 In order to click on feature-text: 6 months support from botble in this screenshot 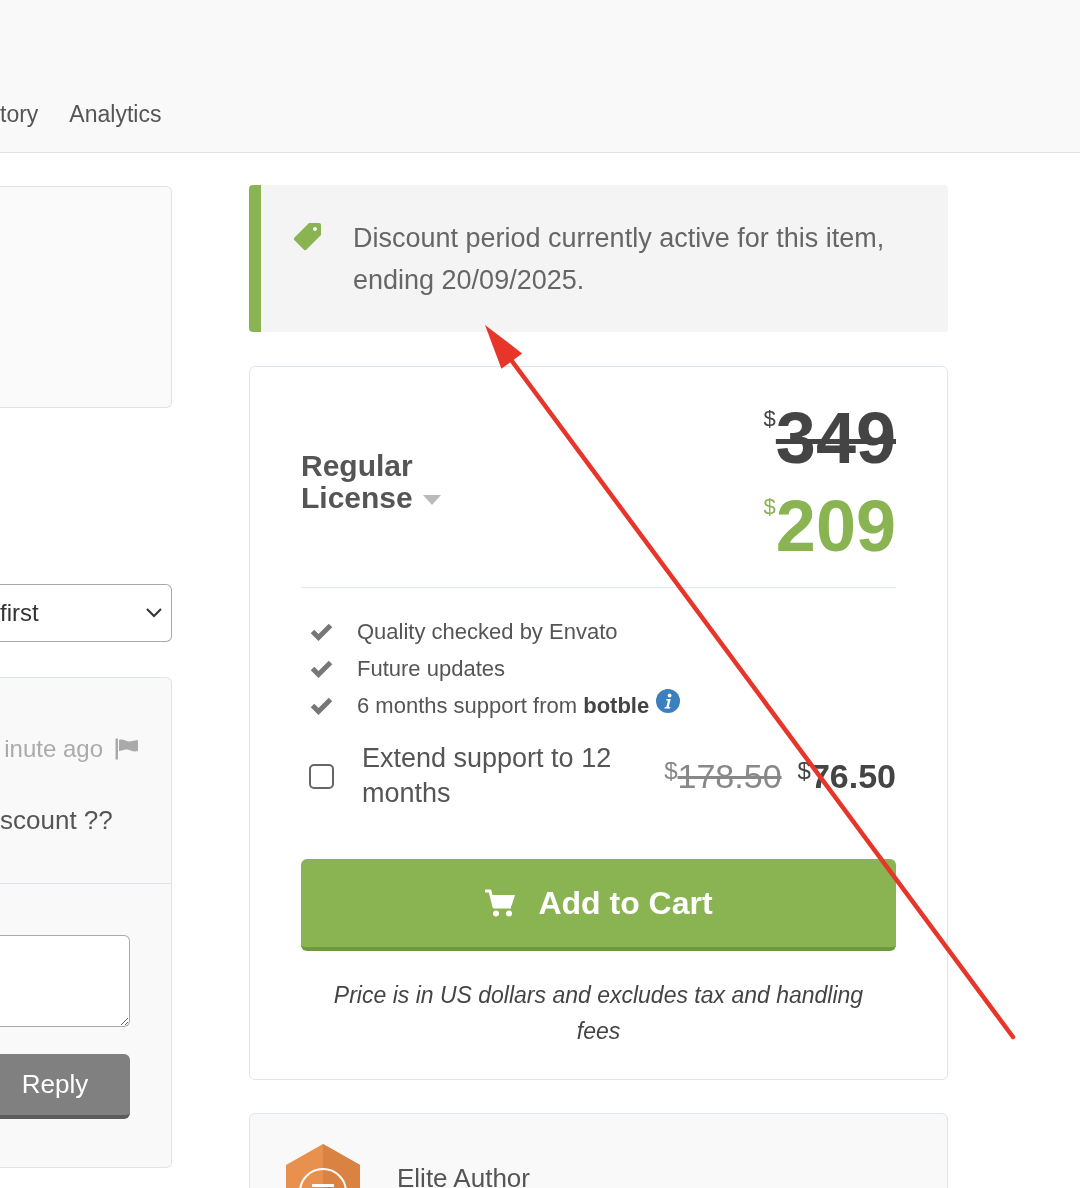, I will do `click(503, 706)`.